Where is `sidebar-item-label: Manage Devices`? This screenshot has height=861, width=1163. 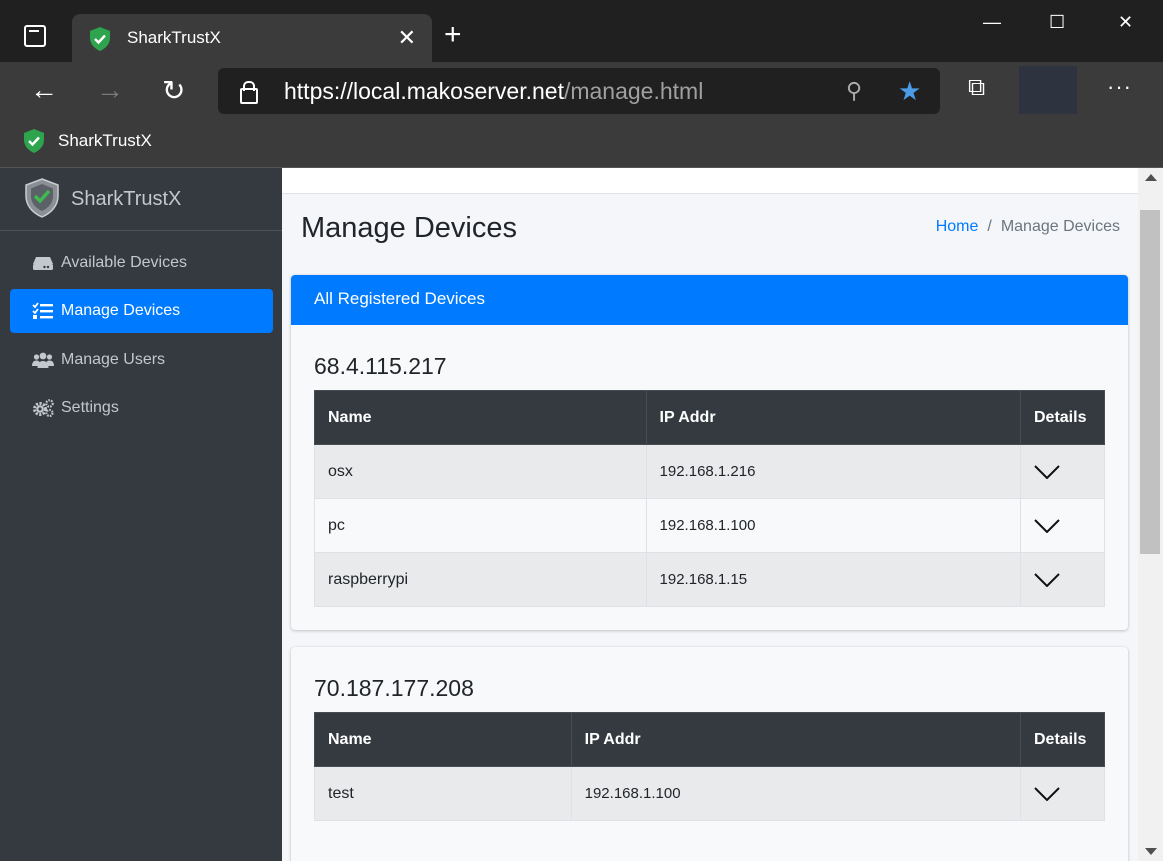 sidebar-item-label: Manage Devices is located at coordinates (121, 310).